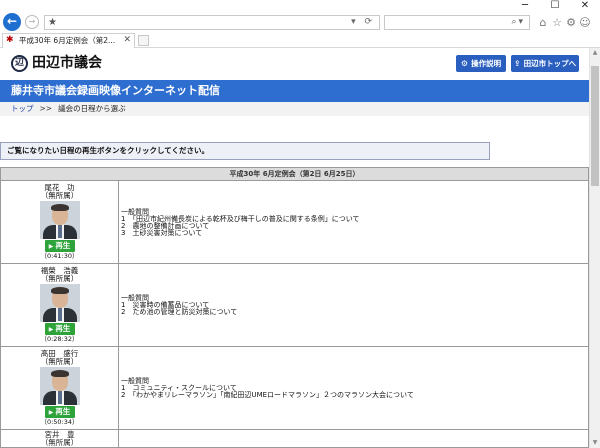  I want to click on table-row: 宮井 豊 （無所属）, so click(294, 438).